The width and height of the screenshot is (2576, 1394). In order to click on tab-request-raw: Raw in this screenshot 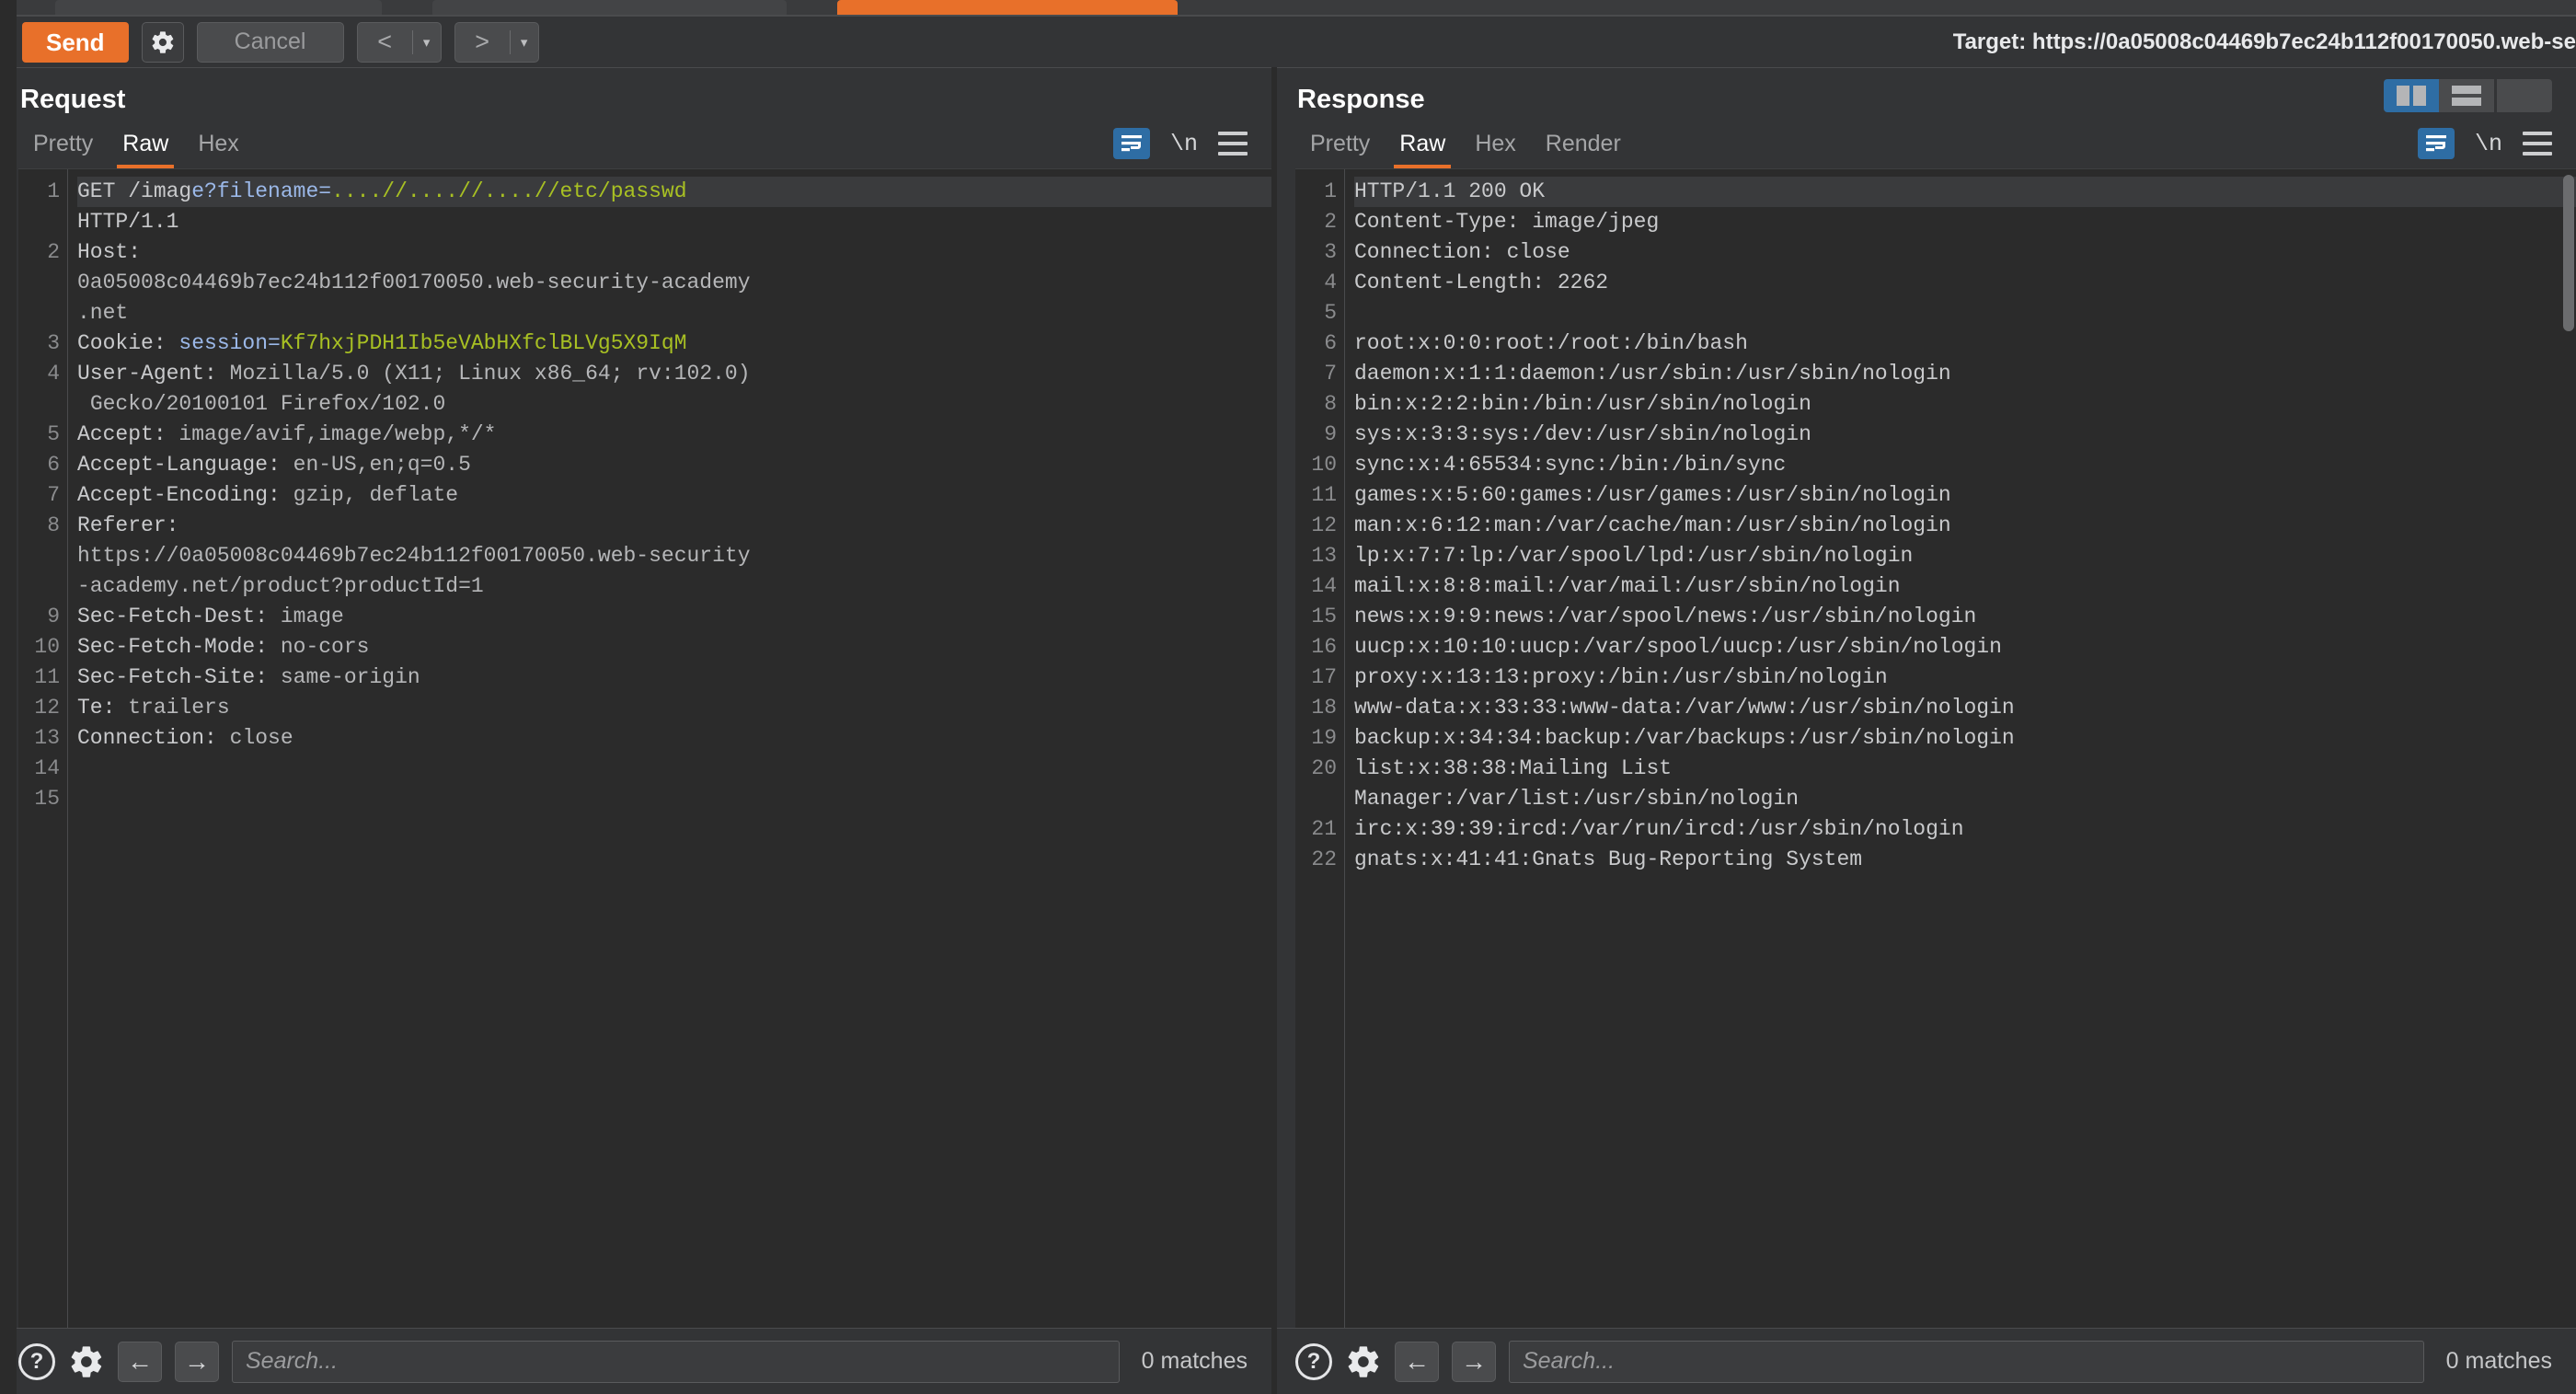, I will do `click(145, 149)`.